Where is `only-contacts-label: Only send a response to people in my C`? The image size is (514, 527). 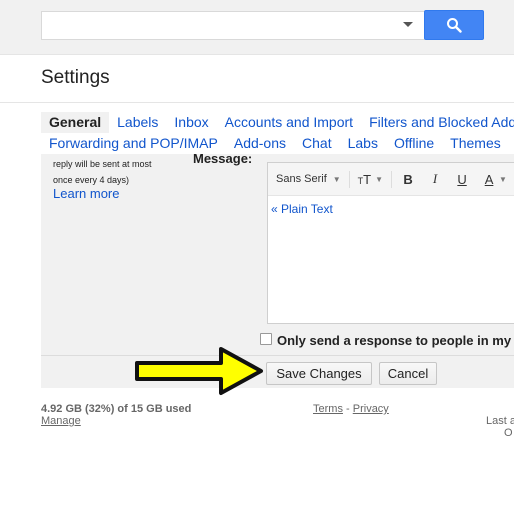 only-contacts-label: Only send a response to people in my C is located at coordinates (395, 340).